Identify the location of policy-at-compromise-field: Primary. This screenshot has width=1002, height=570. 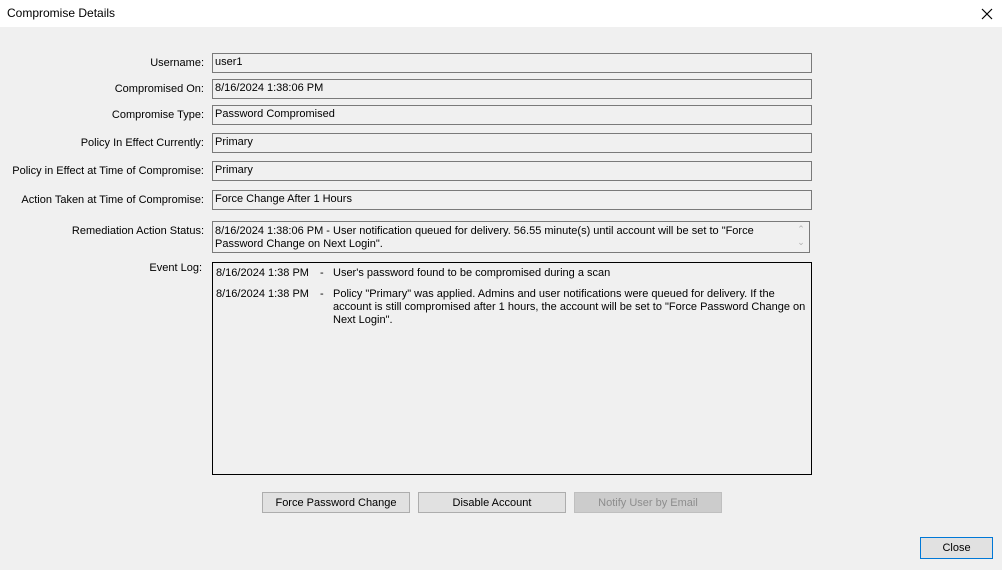
(512, 171).